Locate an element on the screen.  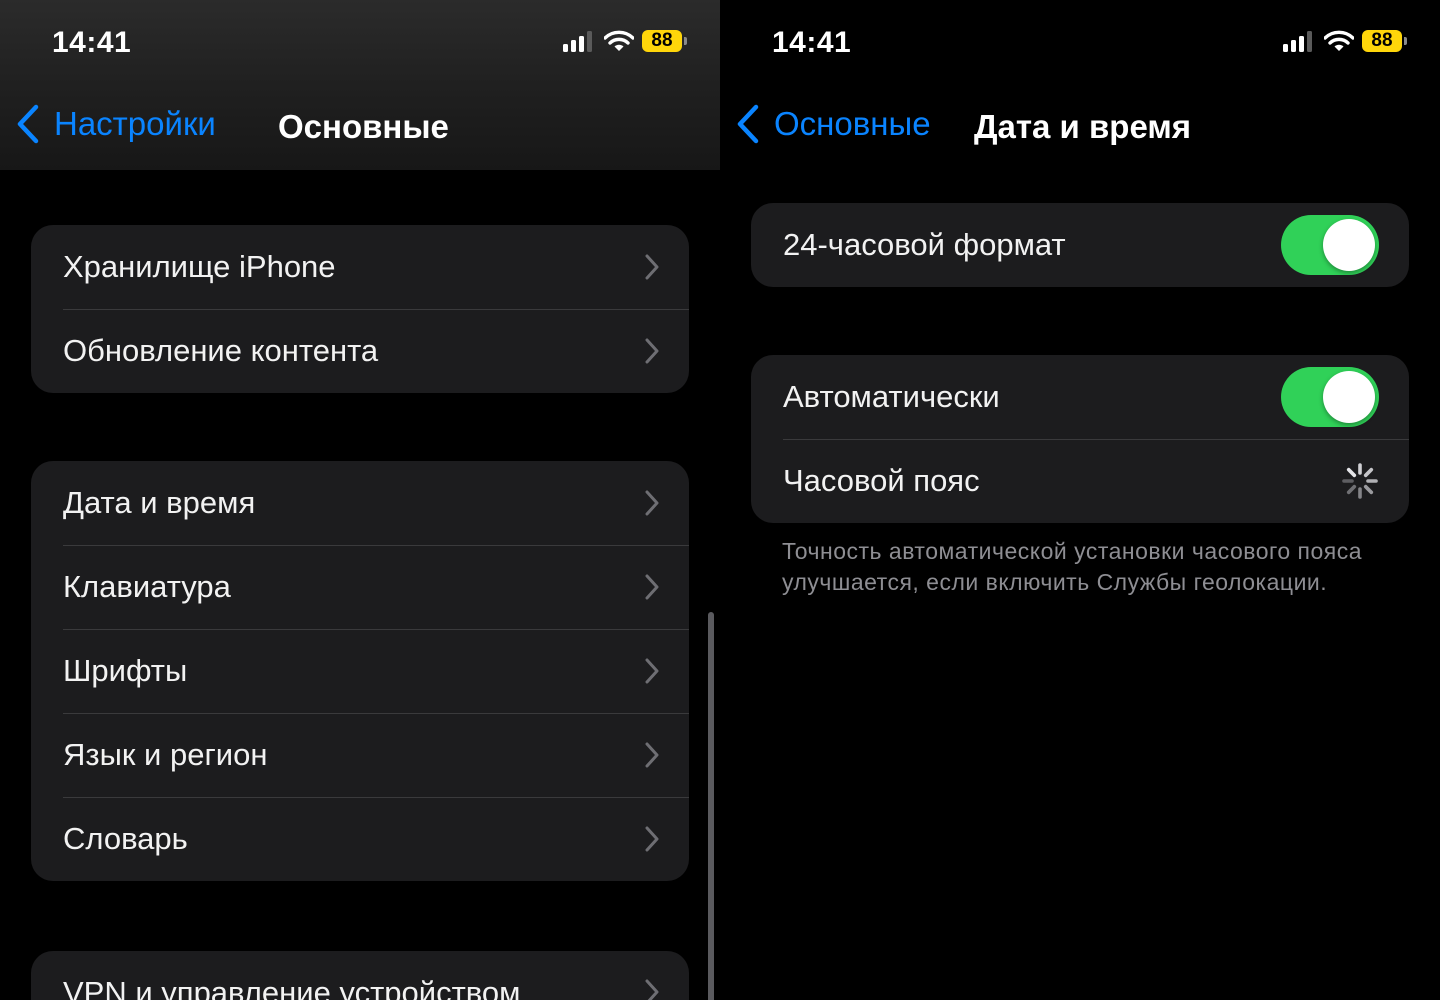
list-item-label: Обновление контента is located at coordinates (221, 350).